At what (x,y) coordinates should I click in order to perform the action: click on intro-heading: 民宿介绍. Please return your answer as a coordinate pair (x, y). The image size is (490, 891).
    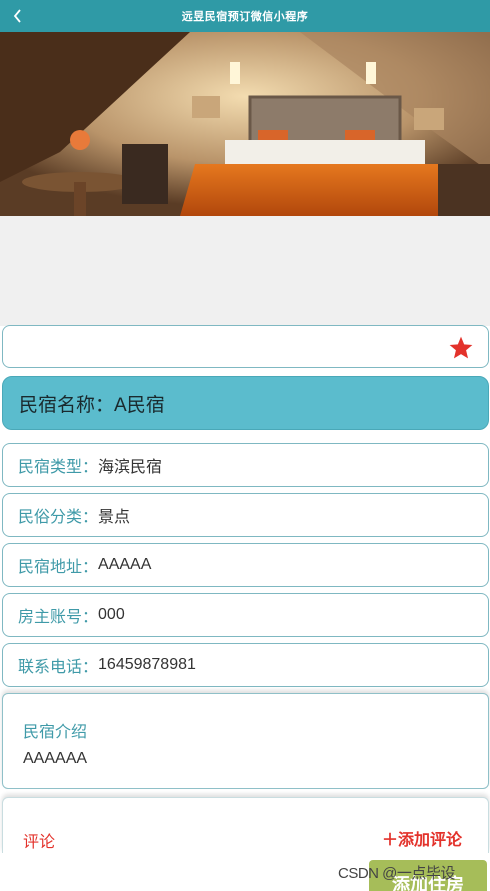
    Looking at the image, I should click on (55, 732).